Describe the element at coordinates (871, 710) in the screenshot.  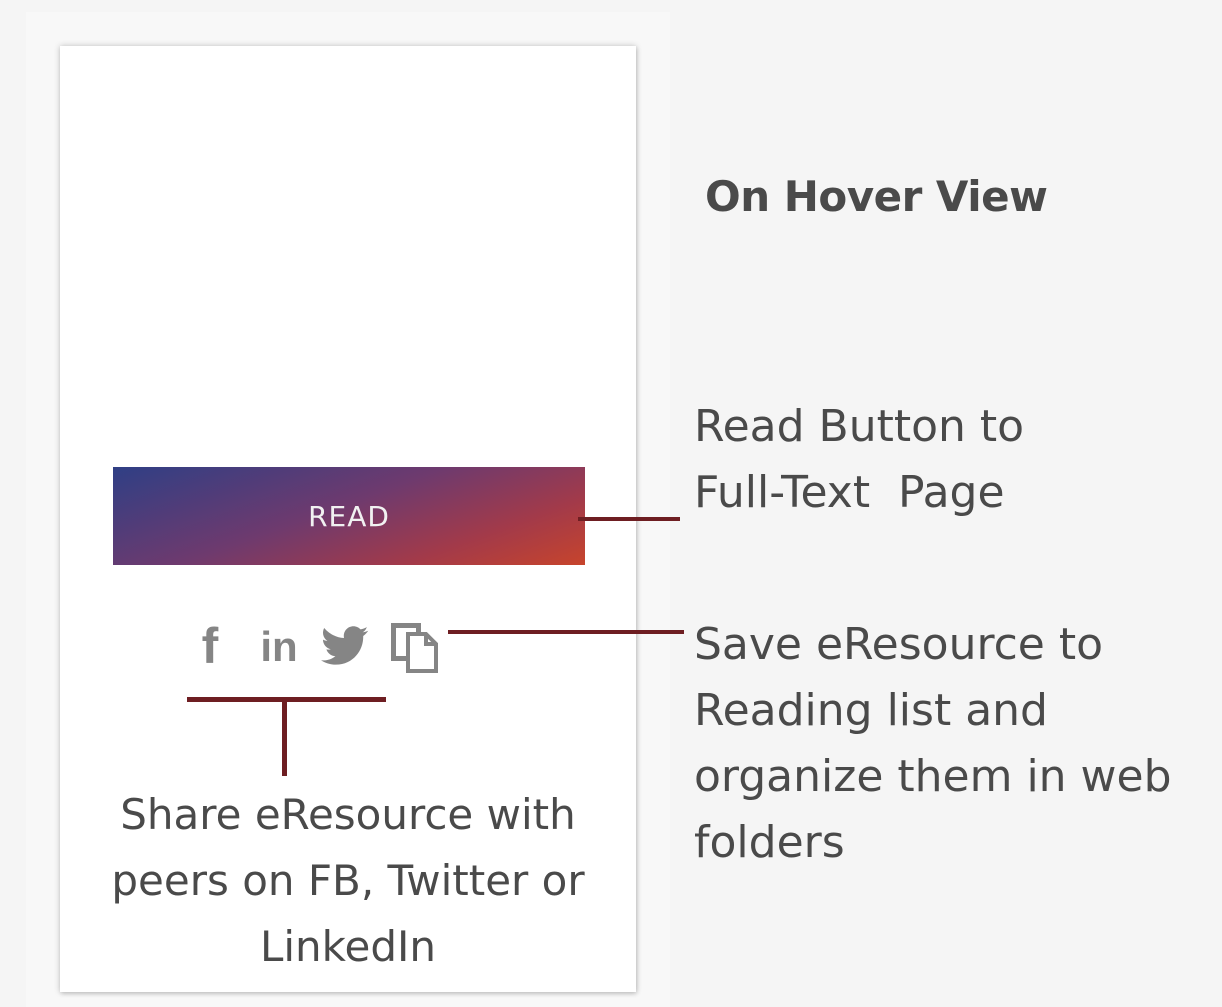
I see `annotation-line: Reading list and` at that location.